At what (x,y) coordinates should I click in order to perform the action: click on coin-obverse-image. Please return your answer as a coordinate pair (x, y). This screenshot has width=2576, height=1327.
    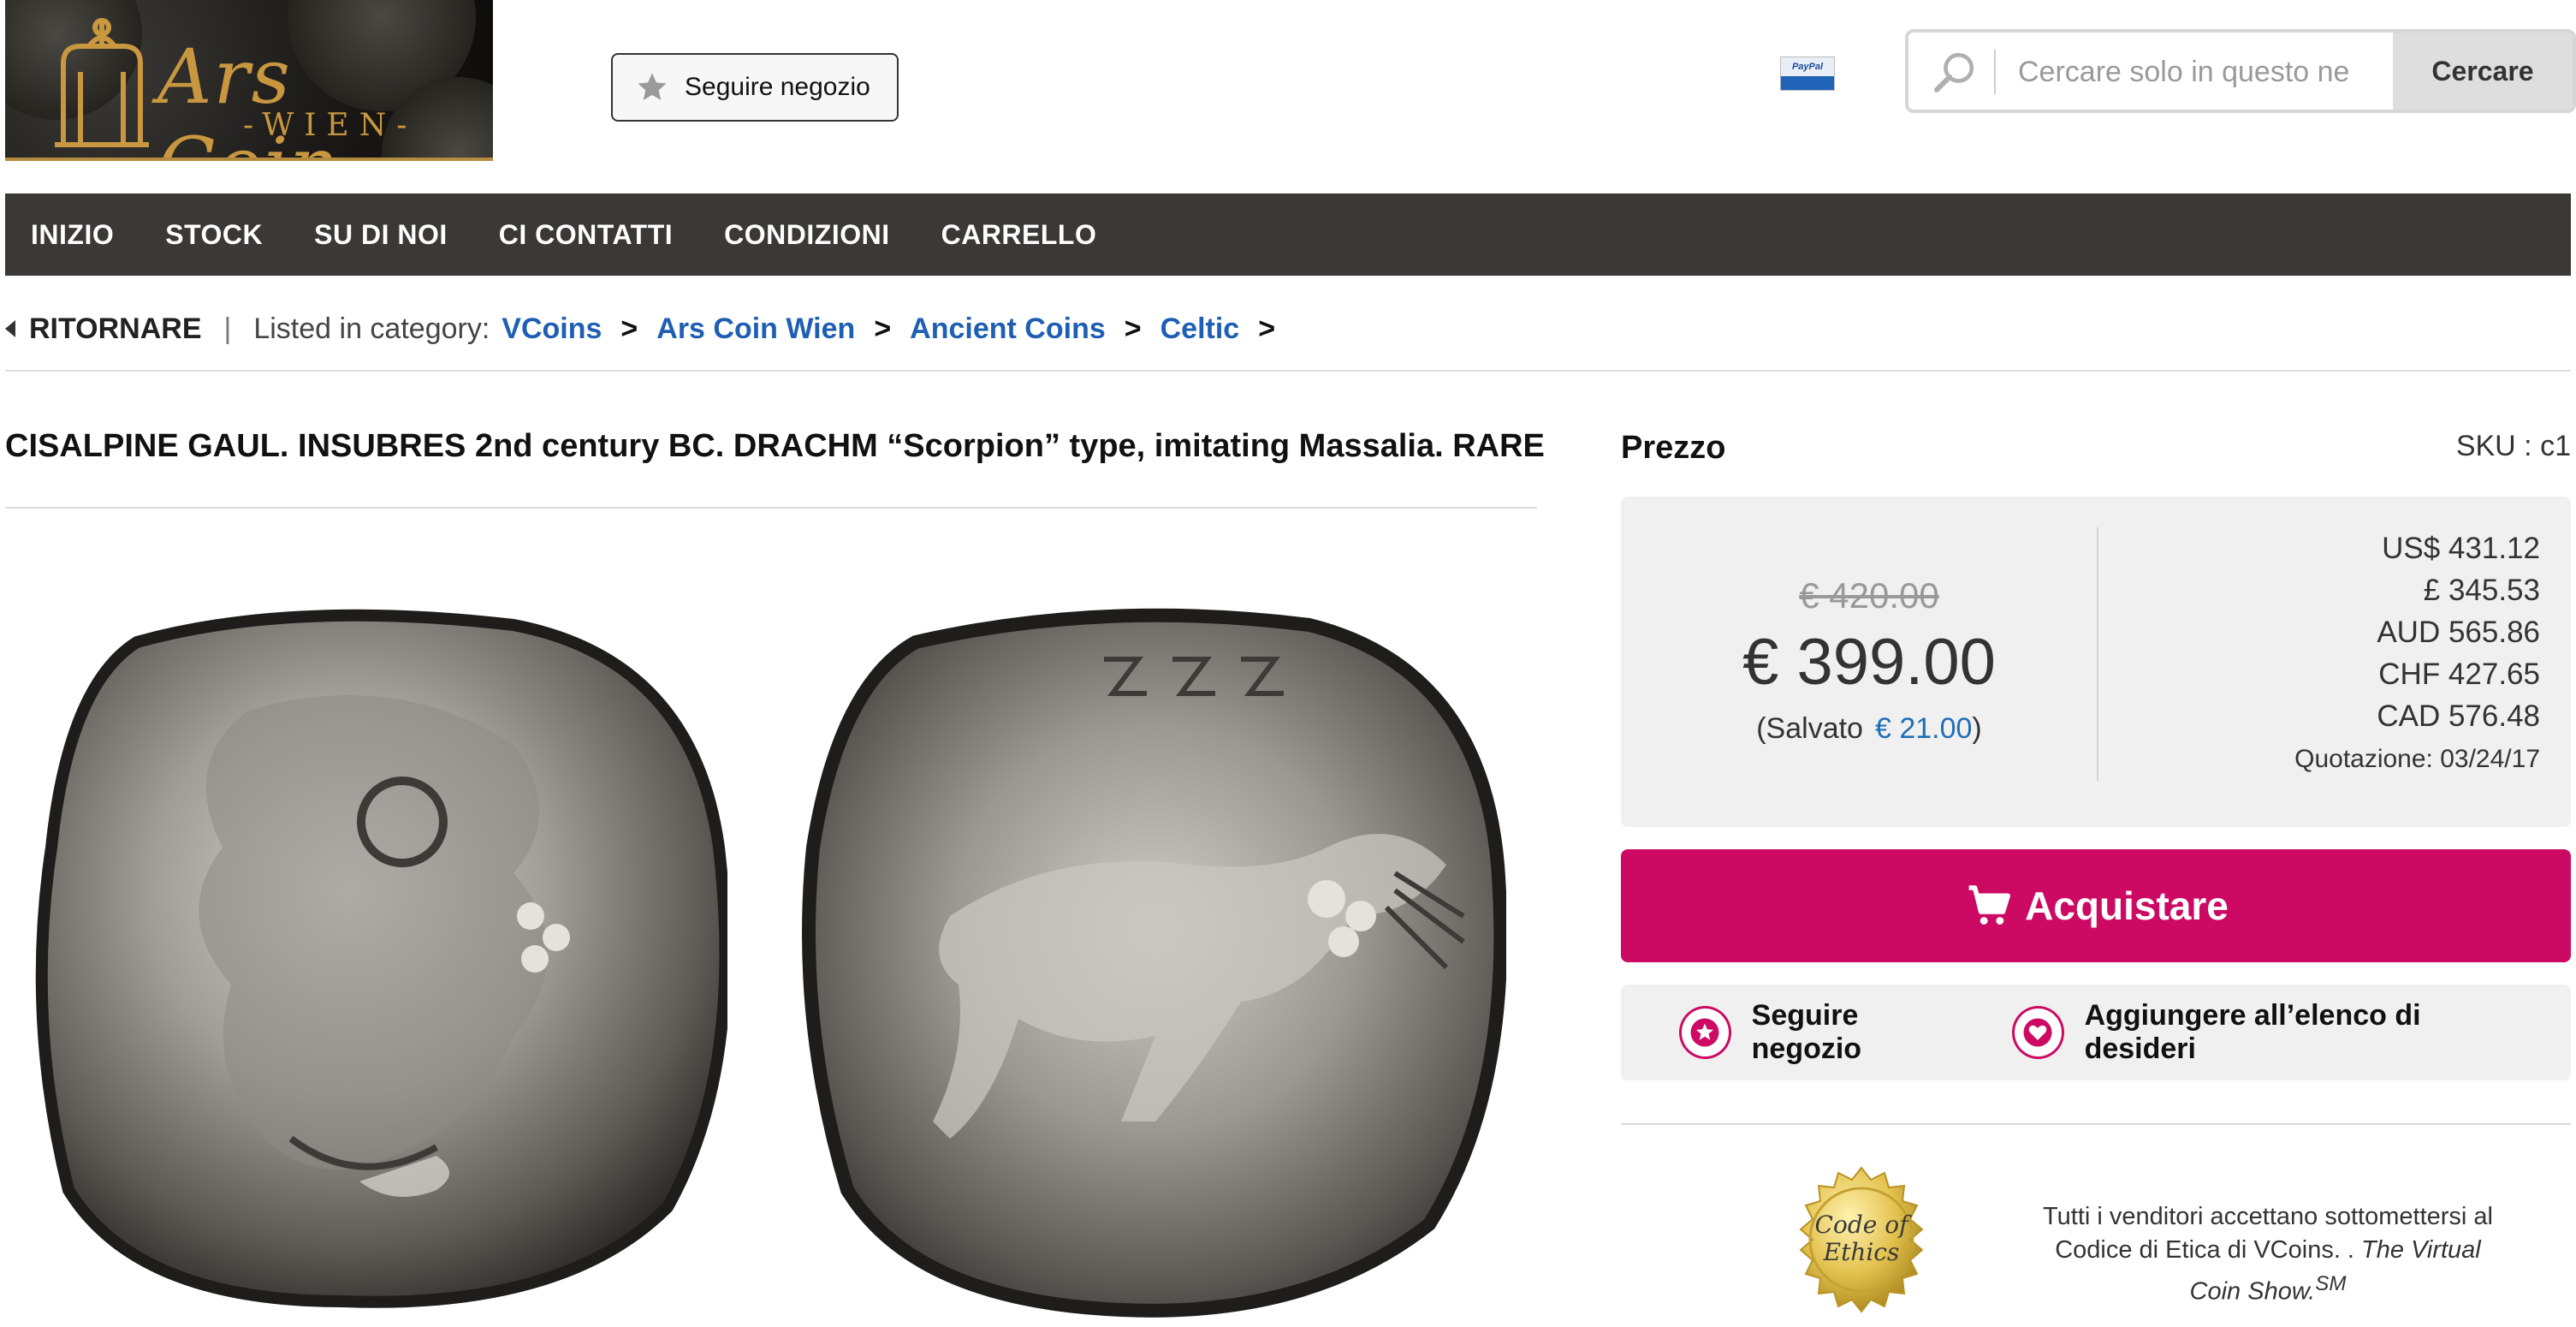
    Looking at the image, I should click on (383, 951).